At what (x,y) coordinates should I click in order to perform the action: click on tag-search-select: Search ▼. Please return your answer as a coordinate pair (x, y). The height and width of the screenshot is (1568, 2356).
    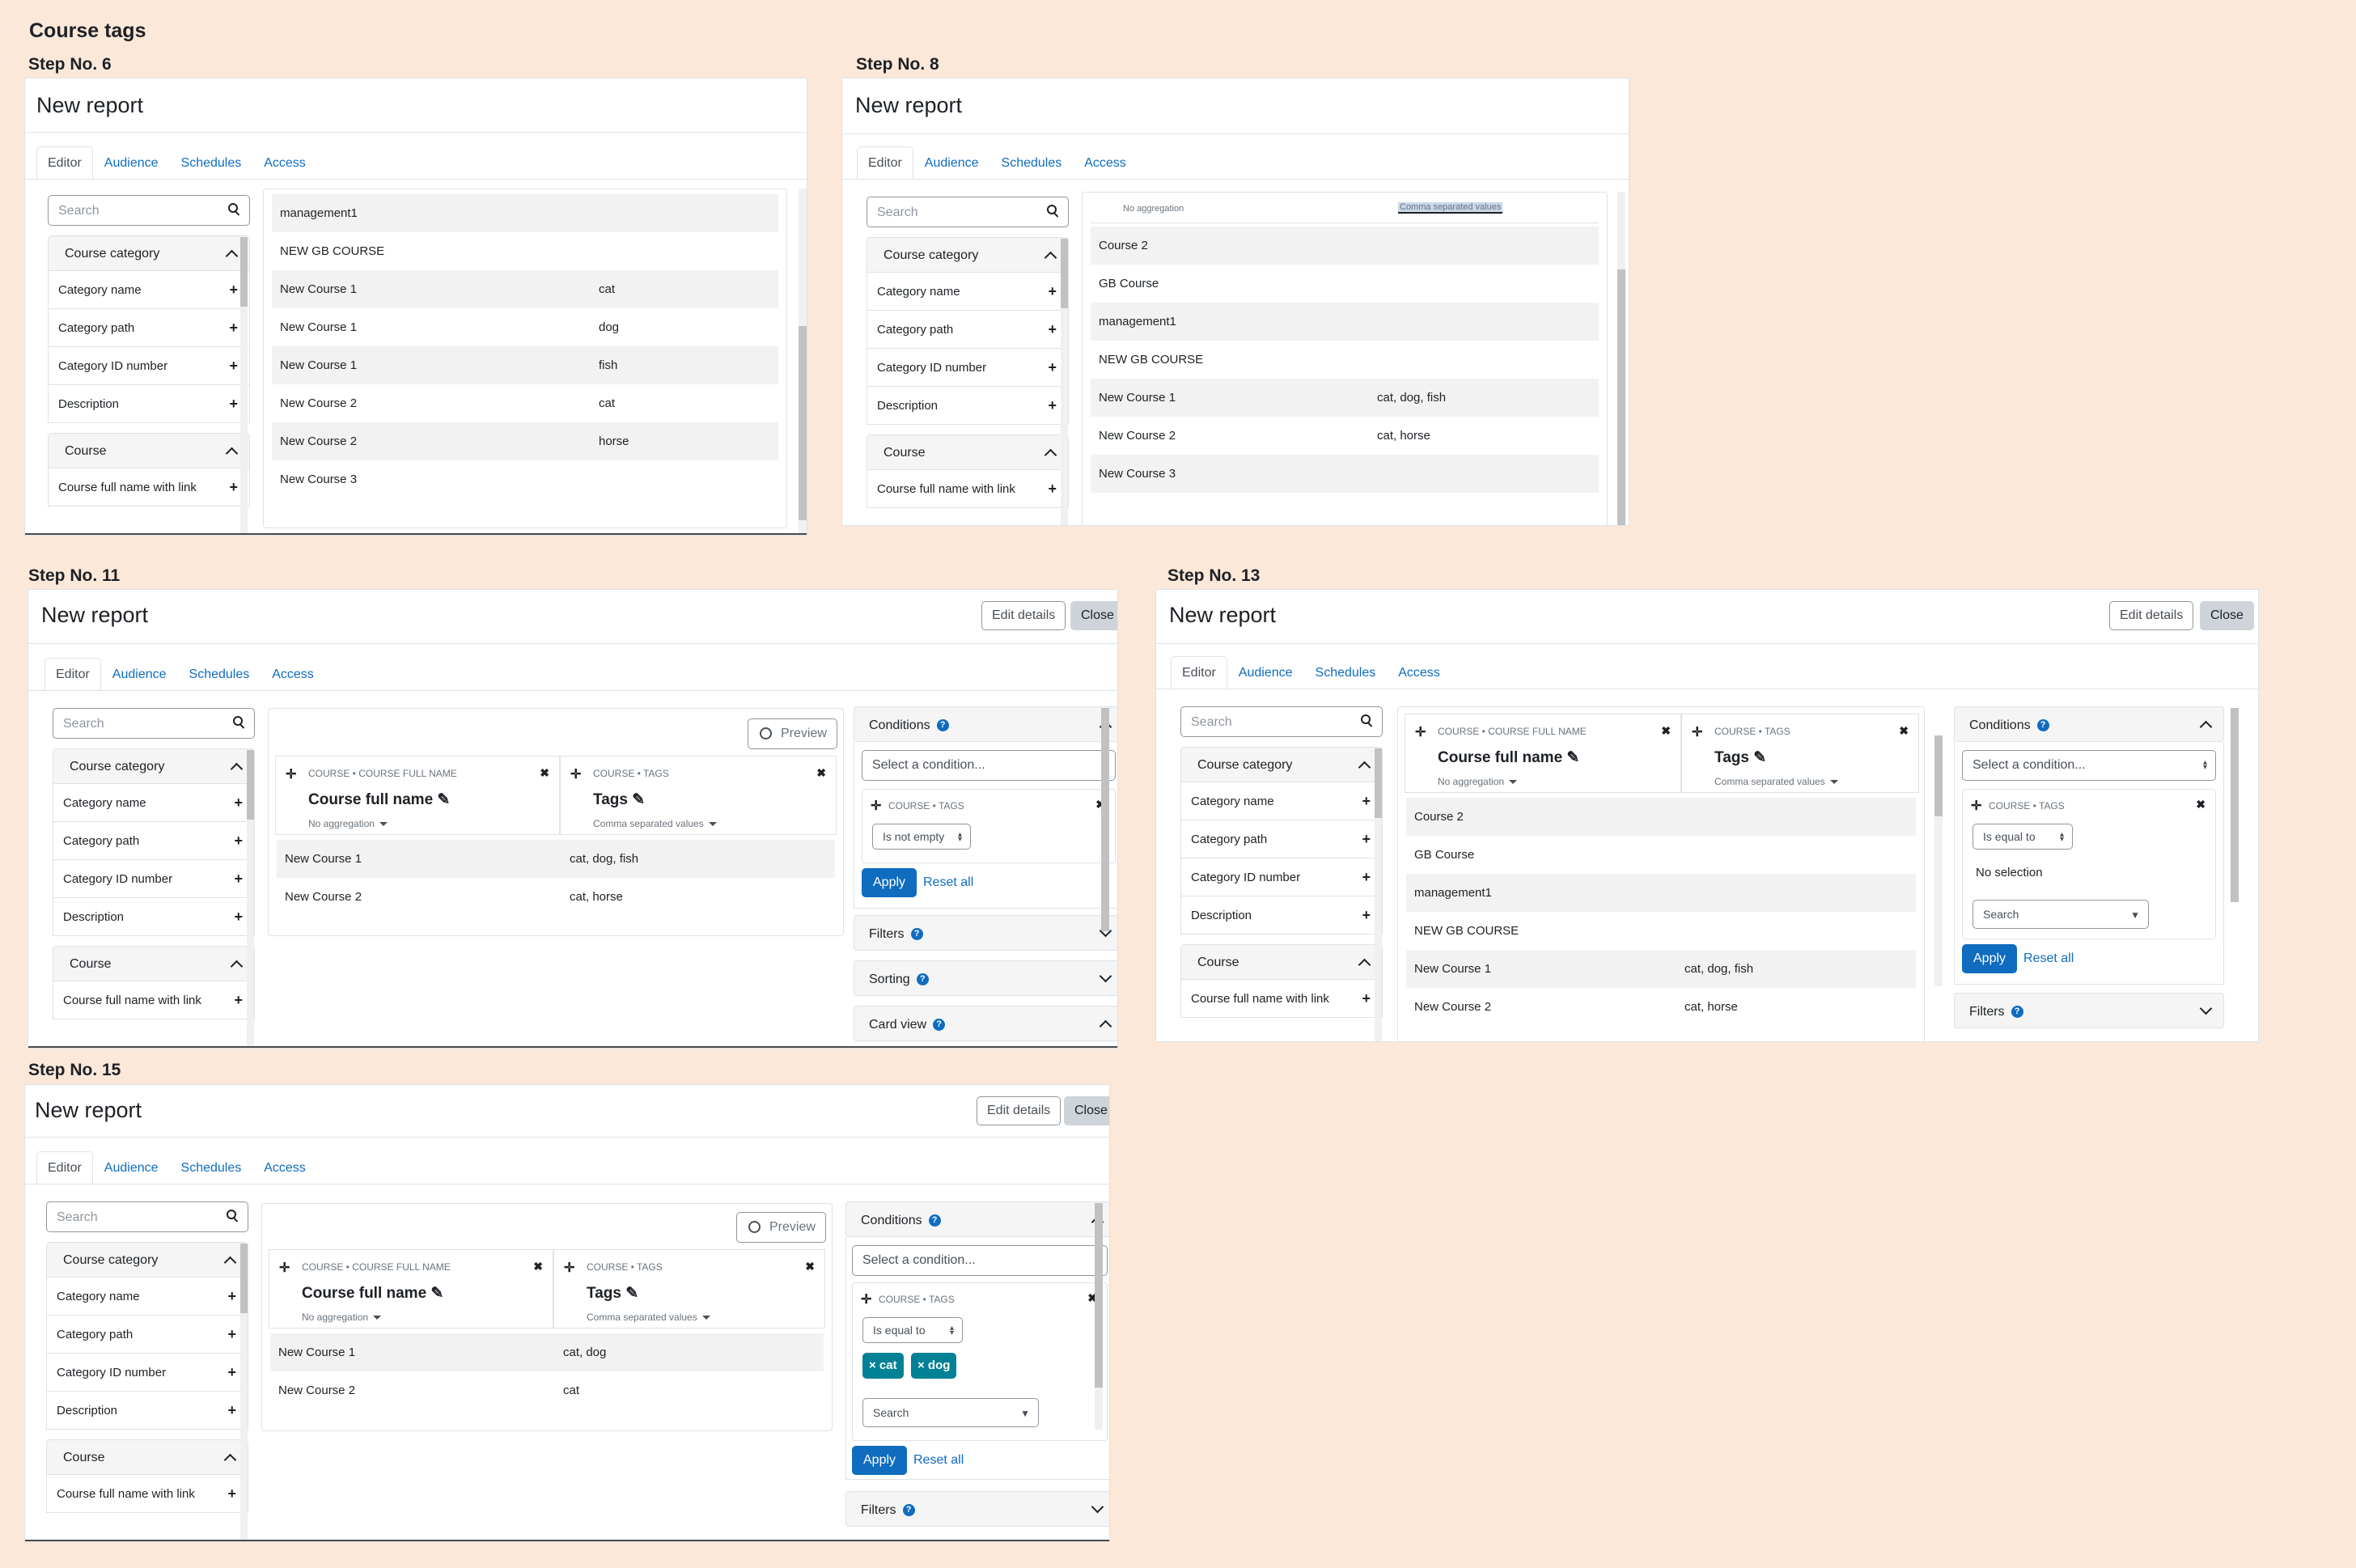
    Looking at the image, I should click on (2061, 915).